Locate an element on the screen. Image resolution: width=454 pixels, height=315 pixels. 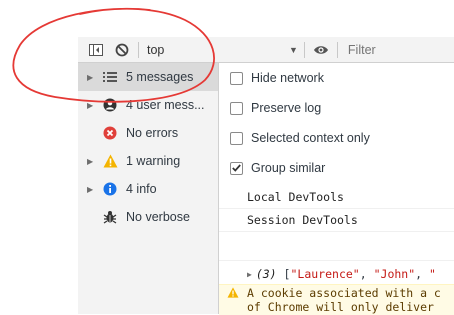
checkmark-icon is located at coordinates (236, 168).